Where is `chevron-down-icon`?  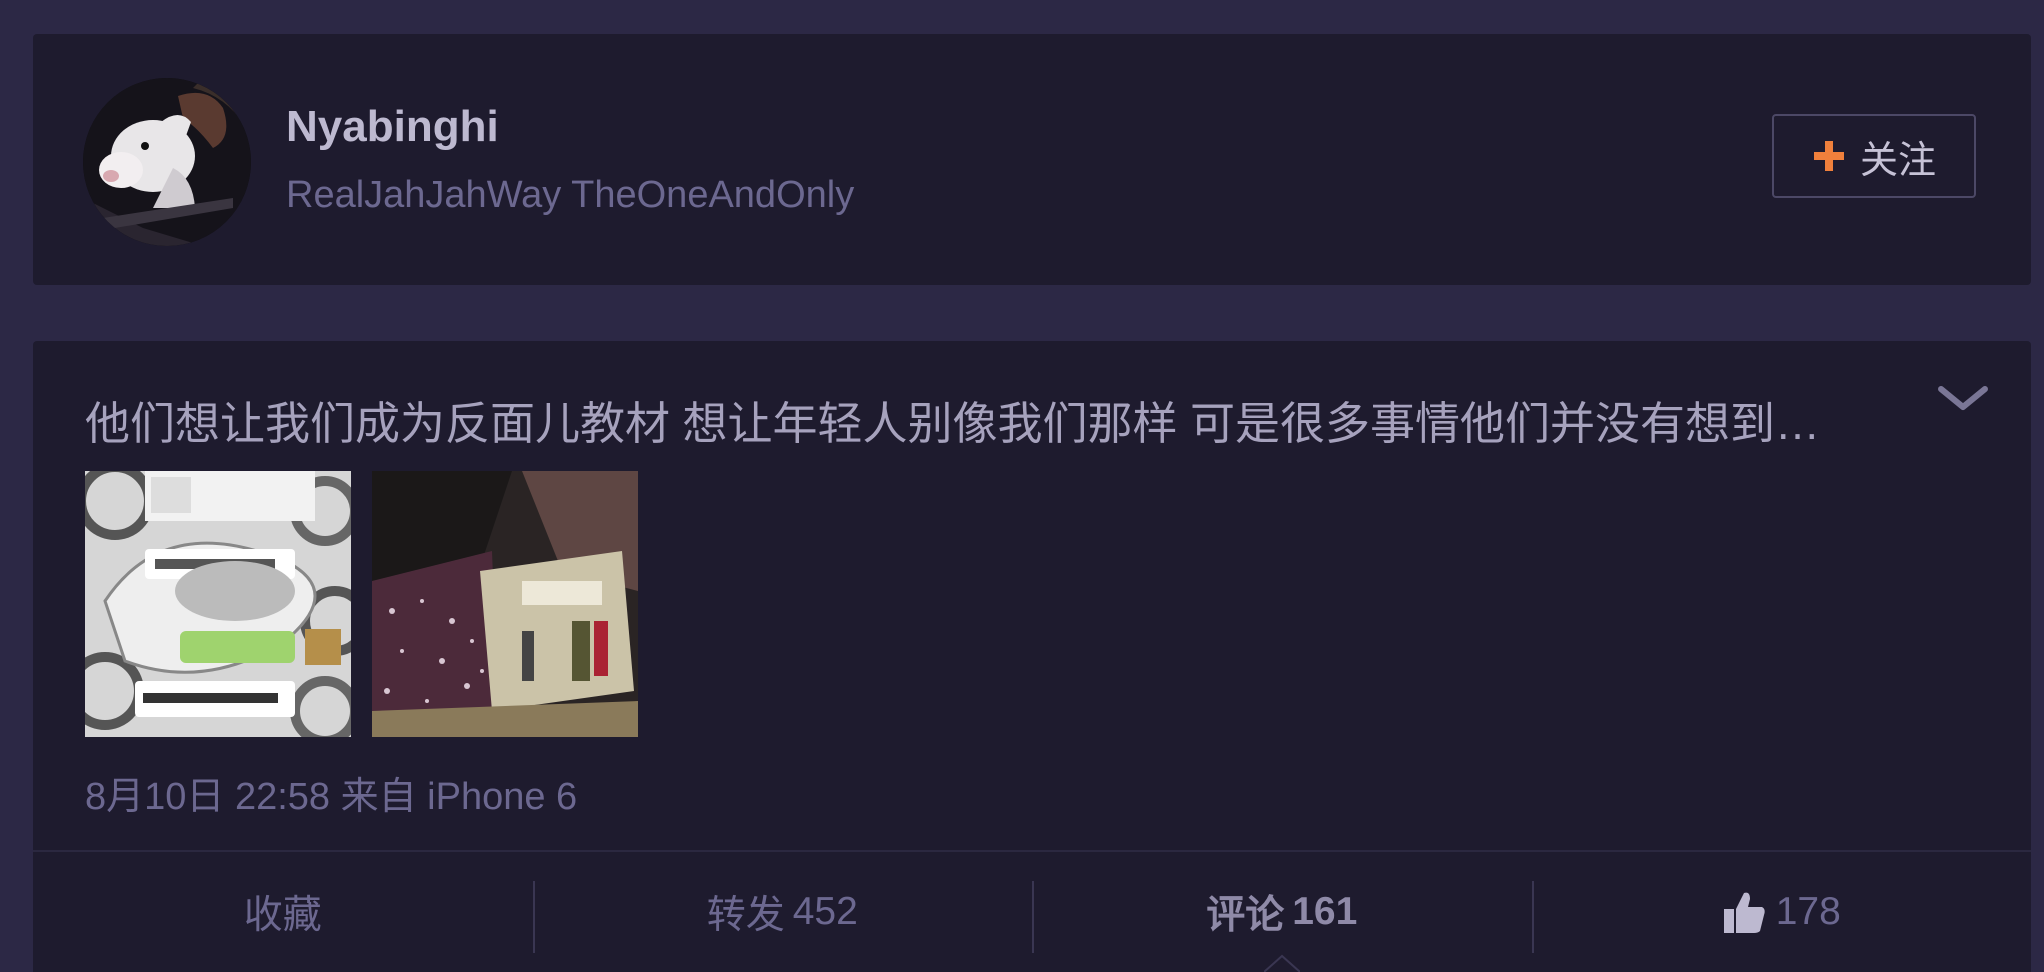
chevron-down-icon is located at coordinates (1963, 399).